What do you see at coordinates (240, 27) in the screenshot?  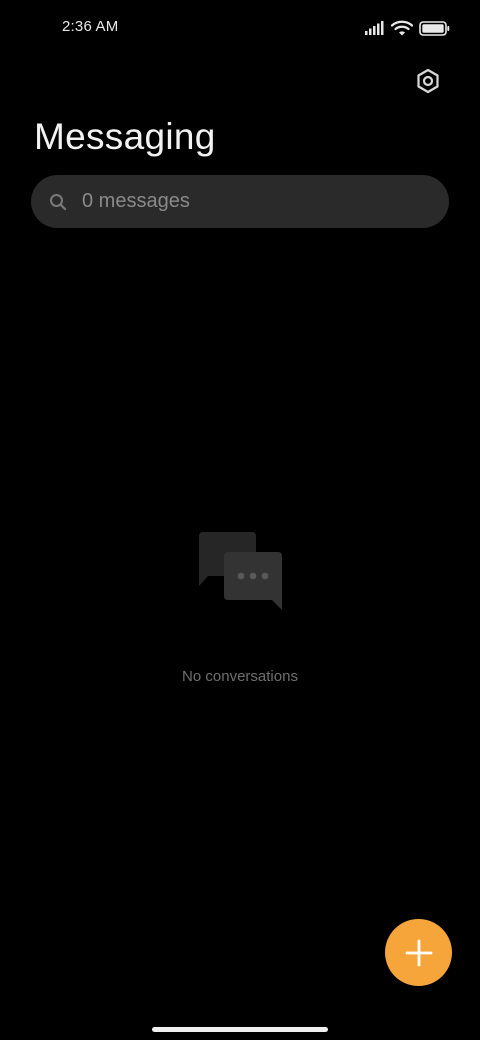 I see `status-bar: 2:36 AM` at bounding box center [240, 27].